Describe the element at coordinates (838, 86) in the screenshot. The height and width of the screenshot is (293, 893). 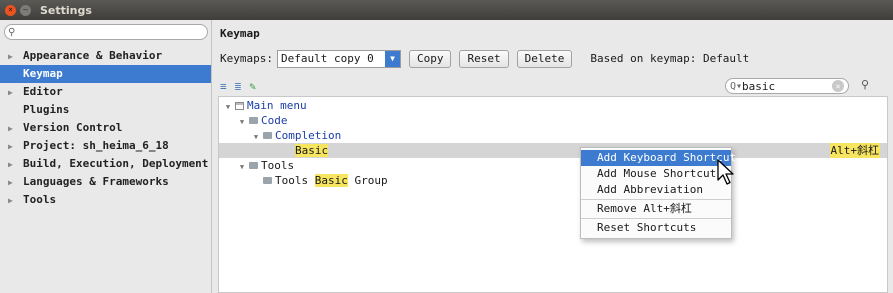
I see `clear-icon: ×` at that location.